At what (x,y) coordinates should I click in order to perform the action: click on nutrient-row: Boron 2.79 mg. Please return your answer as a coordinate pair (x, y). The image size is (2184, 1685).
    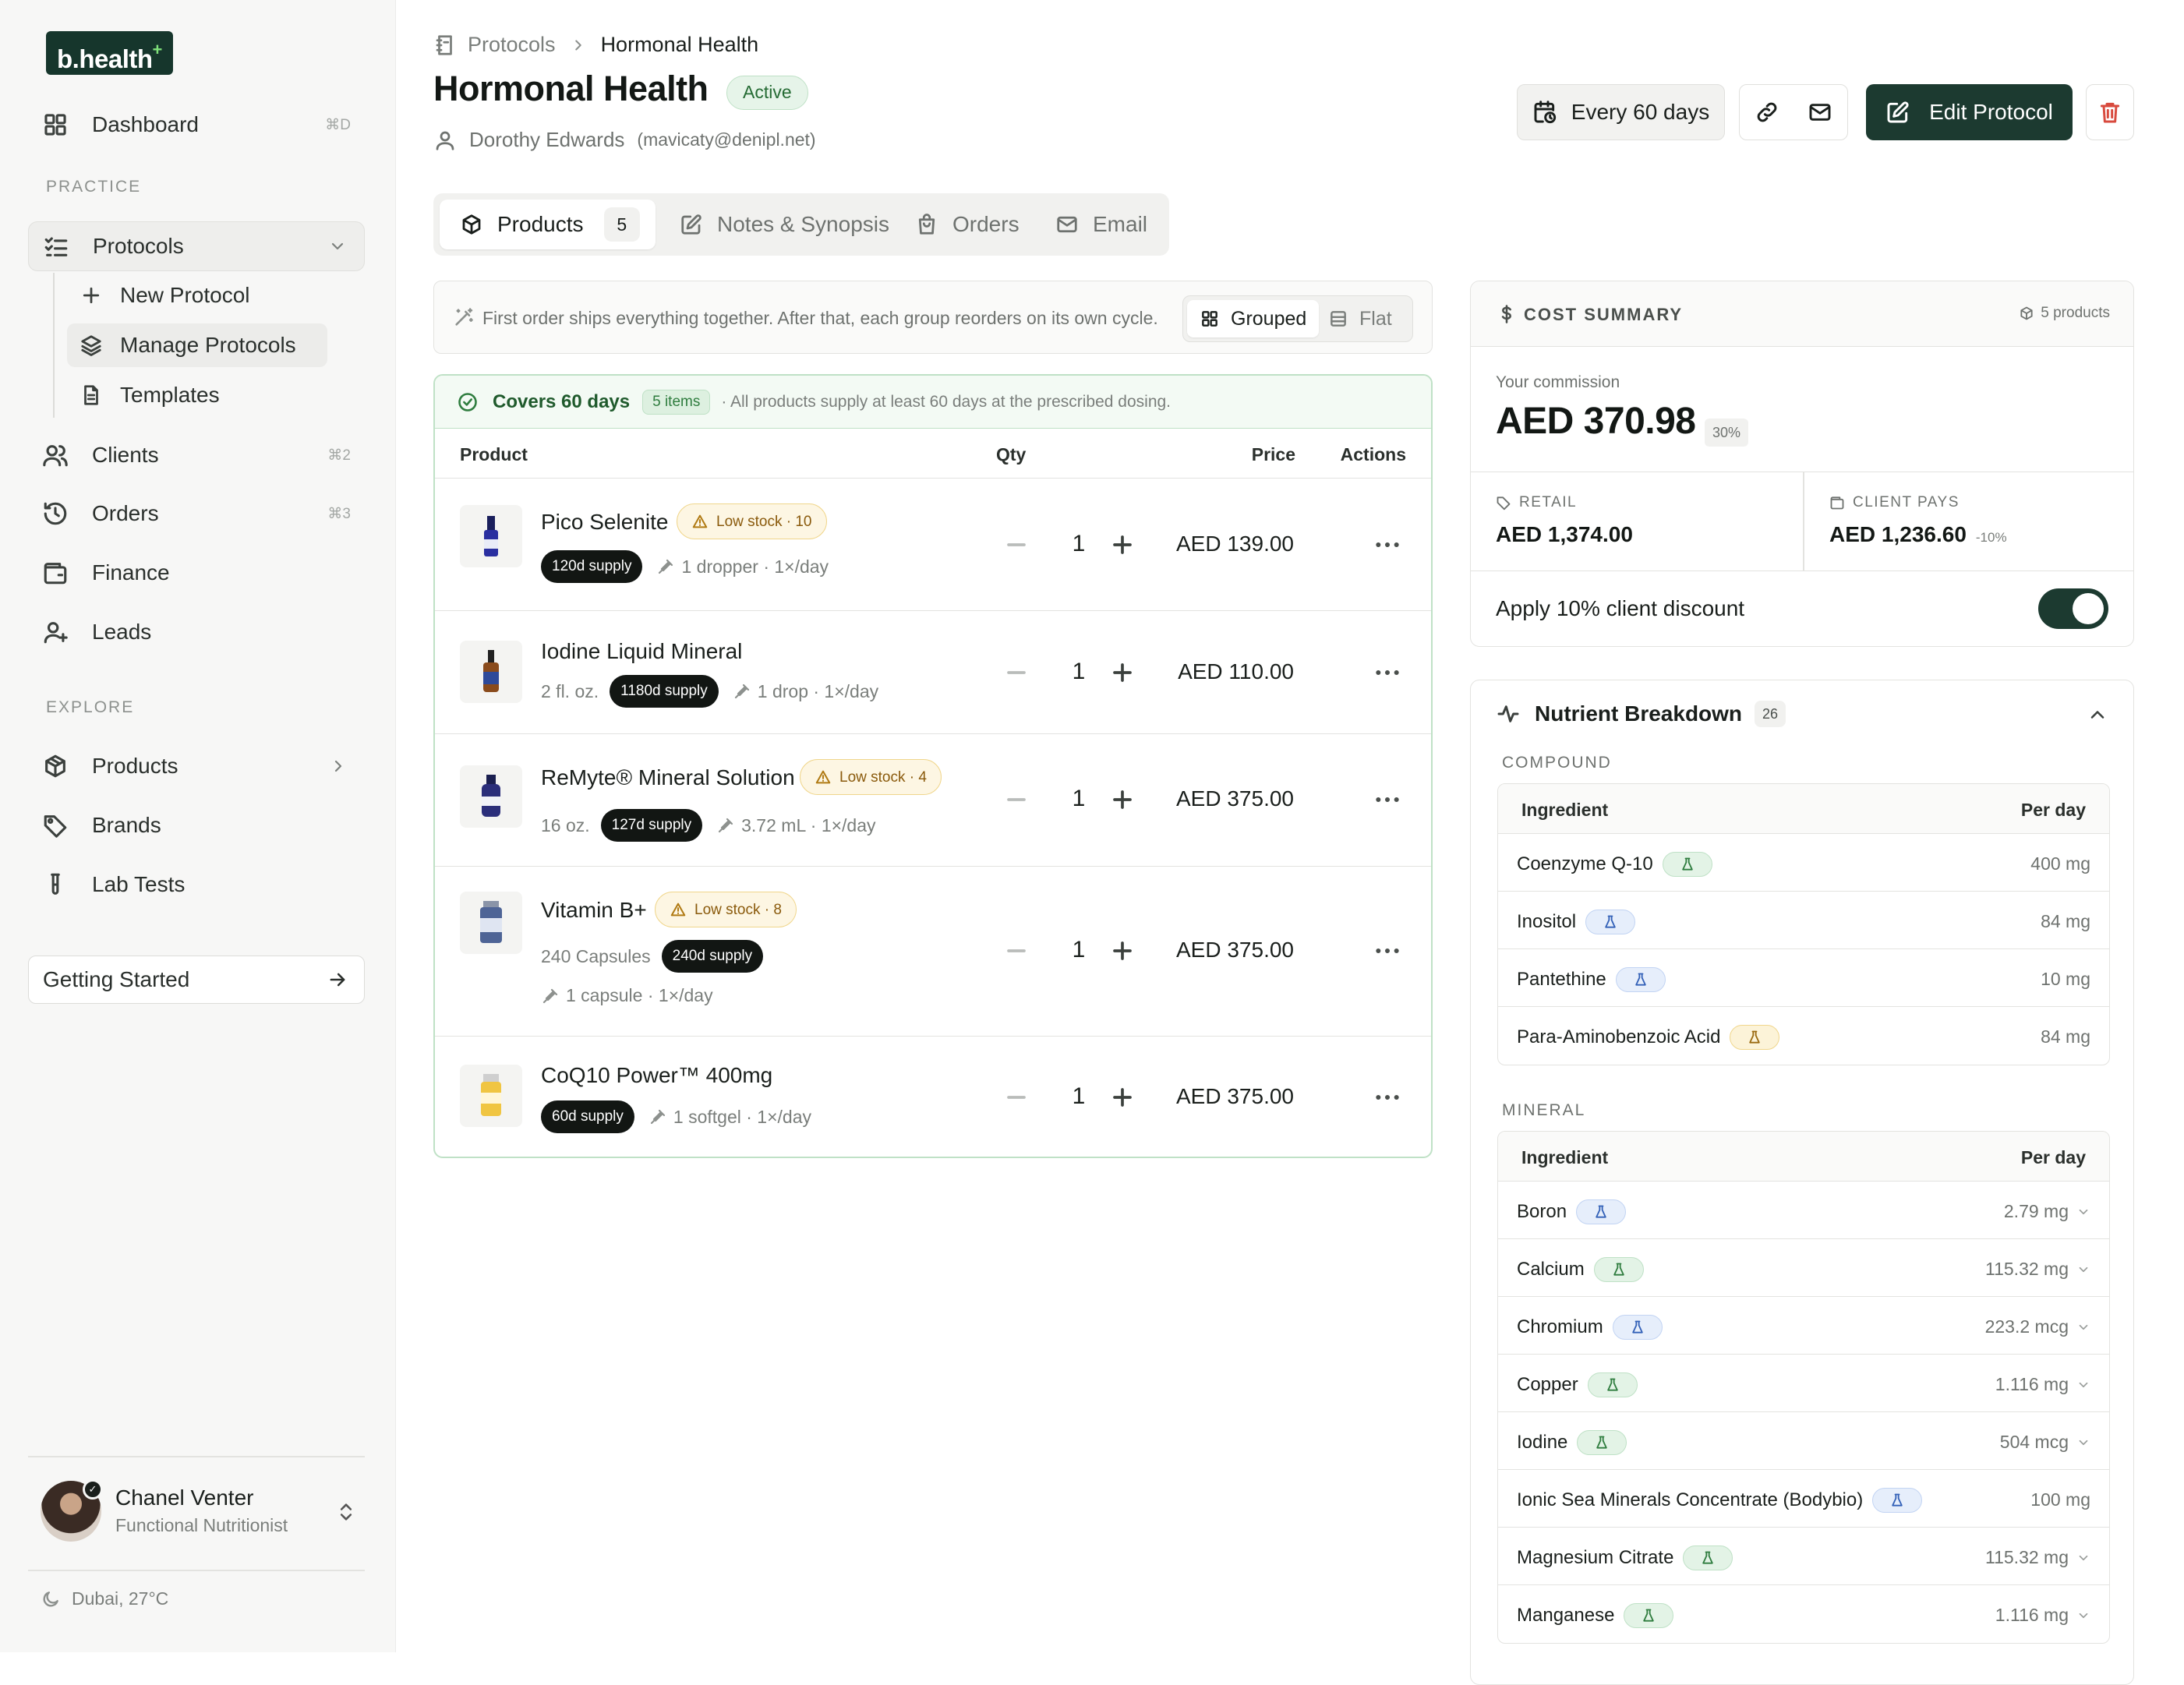
    Looking at the image, I should click on (1804, 1210).